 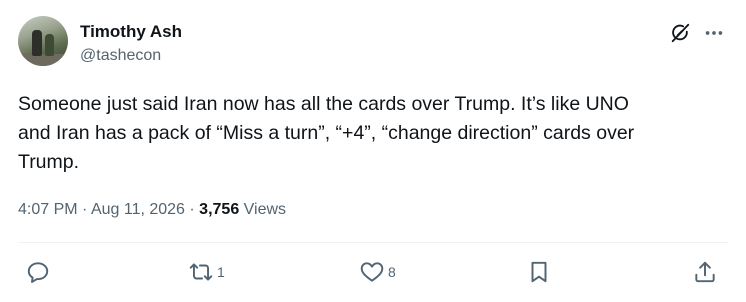 I want to click on share-button, so click(x=705, y=272).